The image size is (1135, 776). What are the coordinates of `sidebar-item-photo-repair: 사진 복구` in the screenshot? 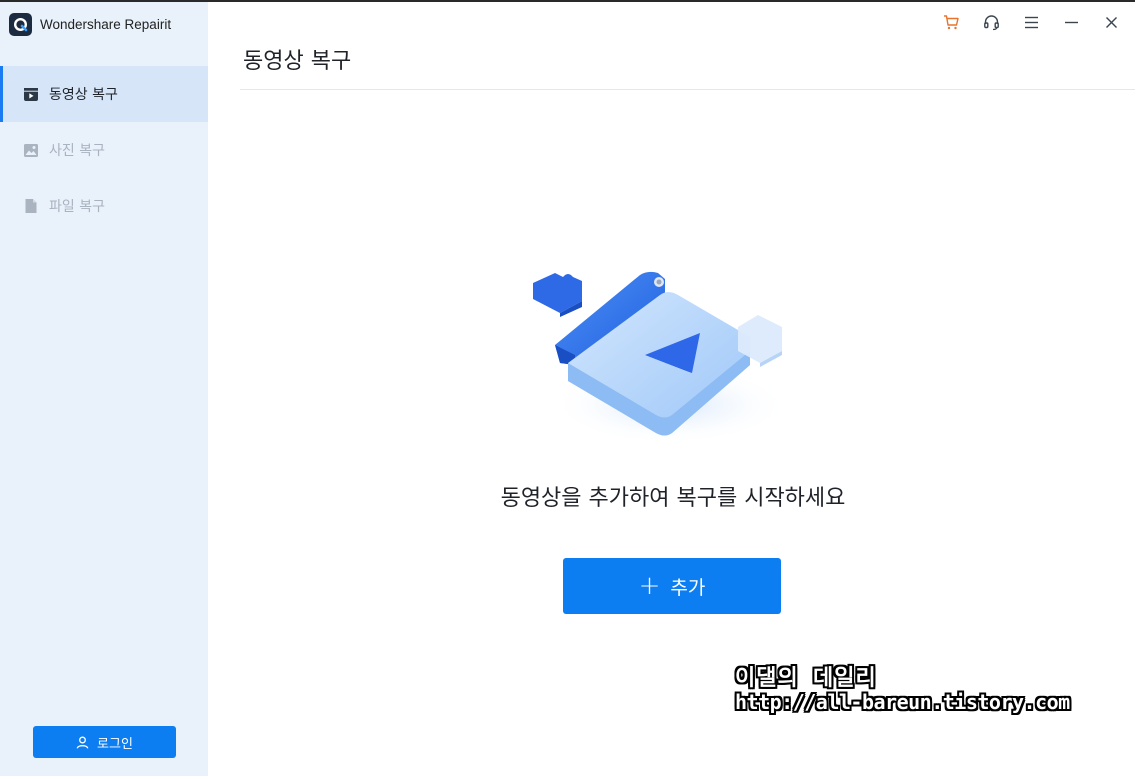 It's located at (104, 150).